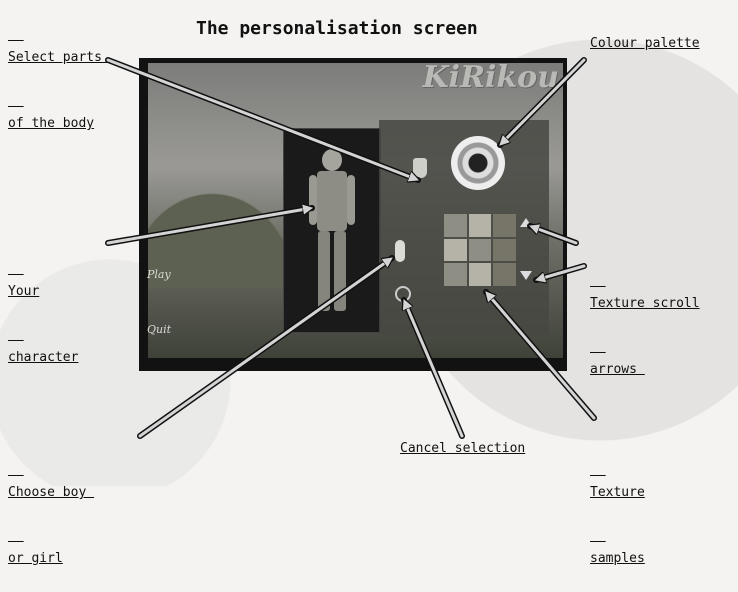  What do you see at coordinates (340, 271) in the screenshot?
I see `character-right-leg` at bounding box center [340, 271].